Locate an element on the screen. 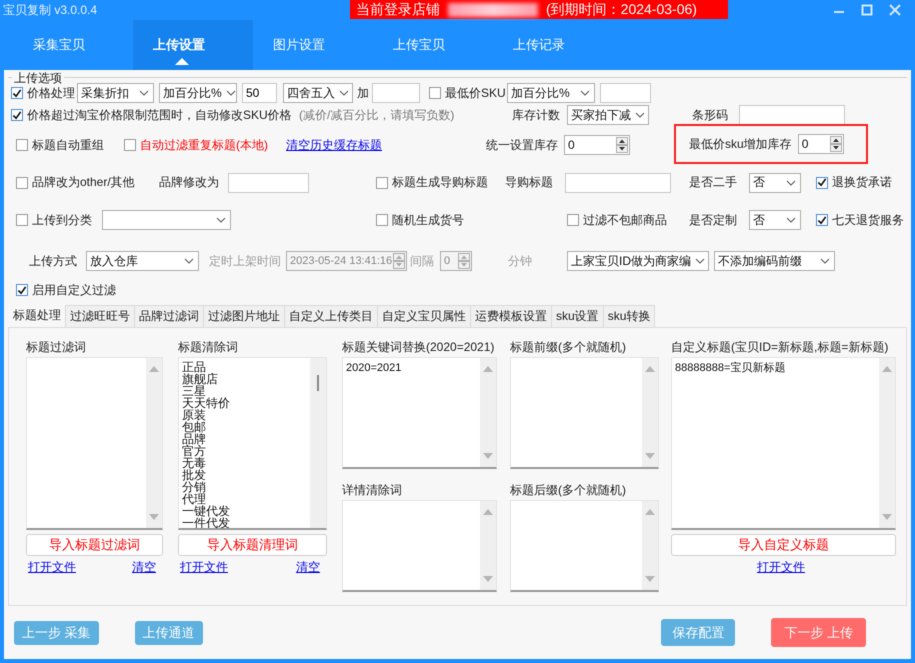  nav-tab: 上传设置 is located at coordinates (193, 45).